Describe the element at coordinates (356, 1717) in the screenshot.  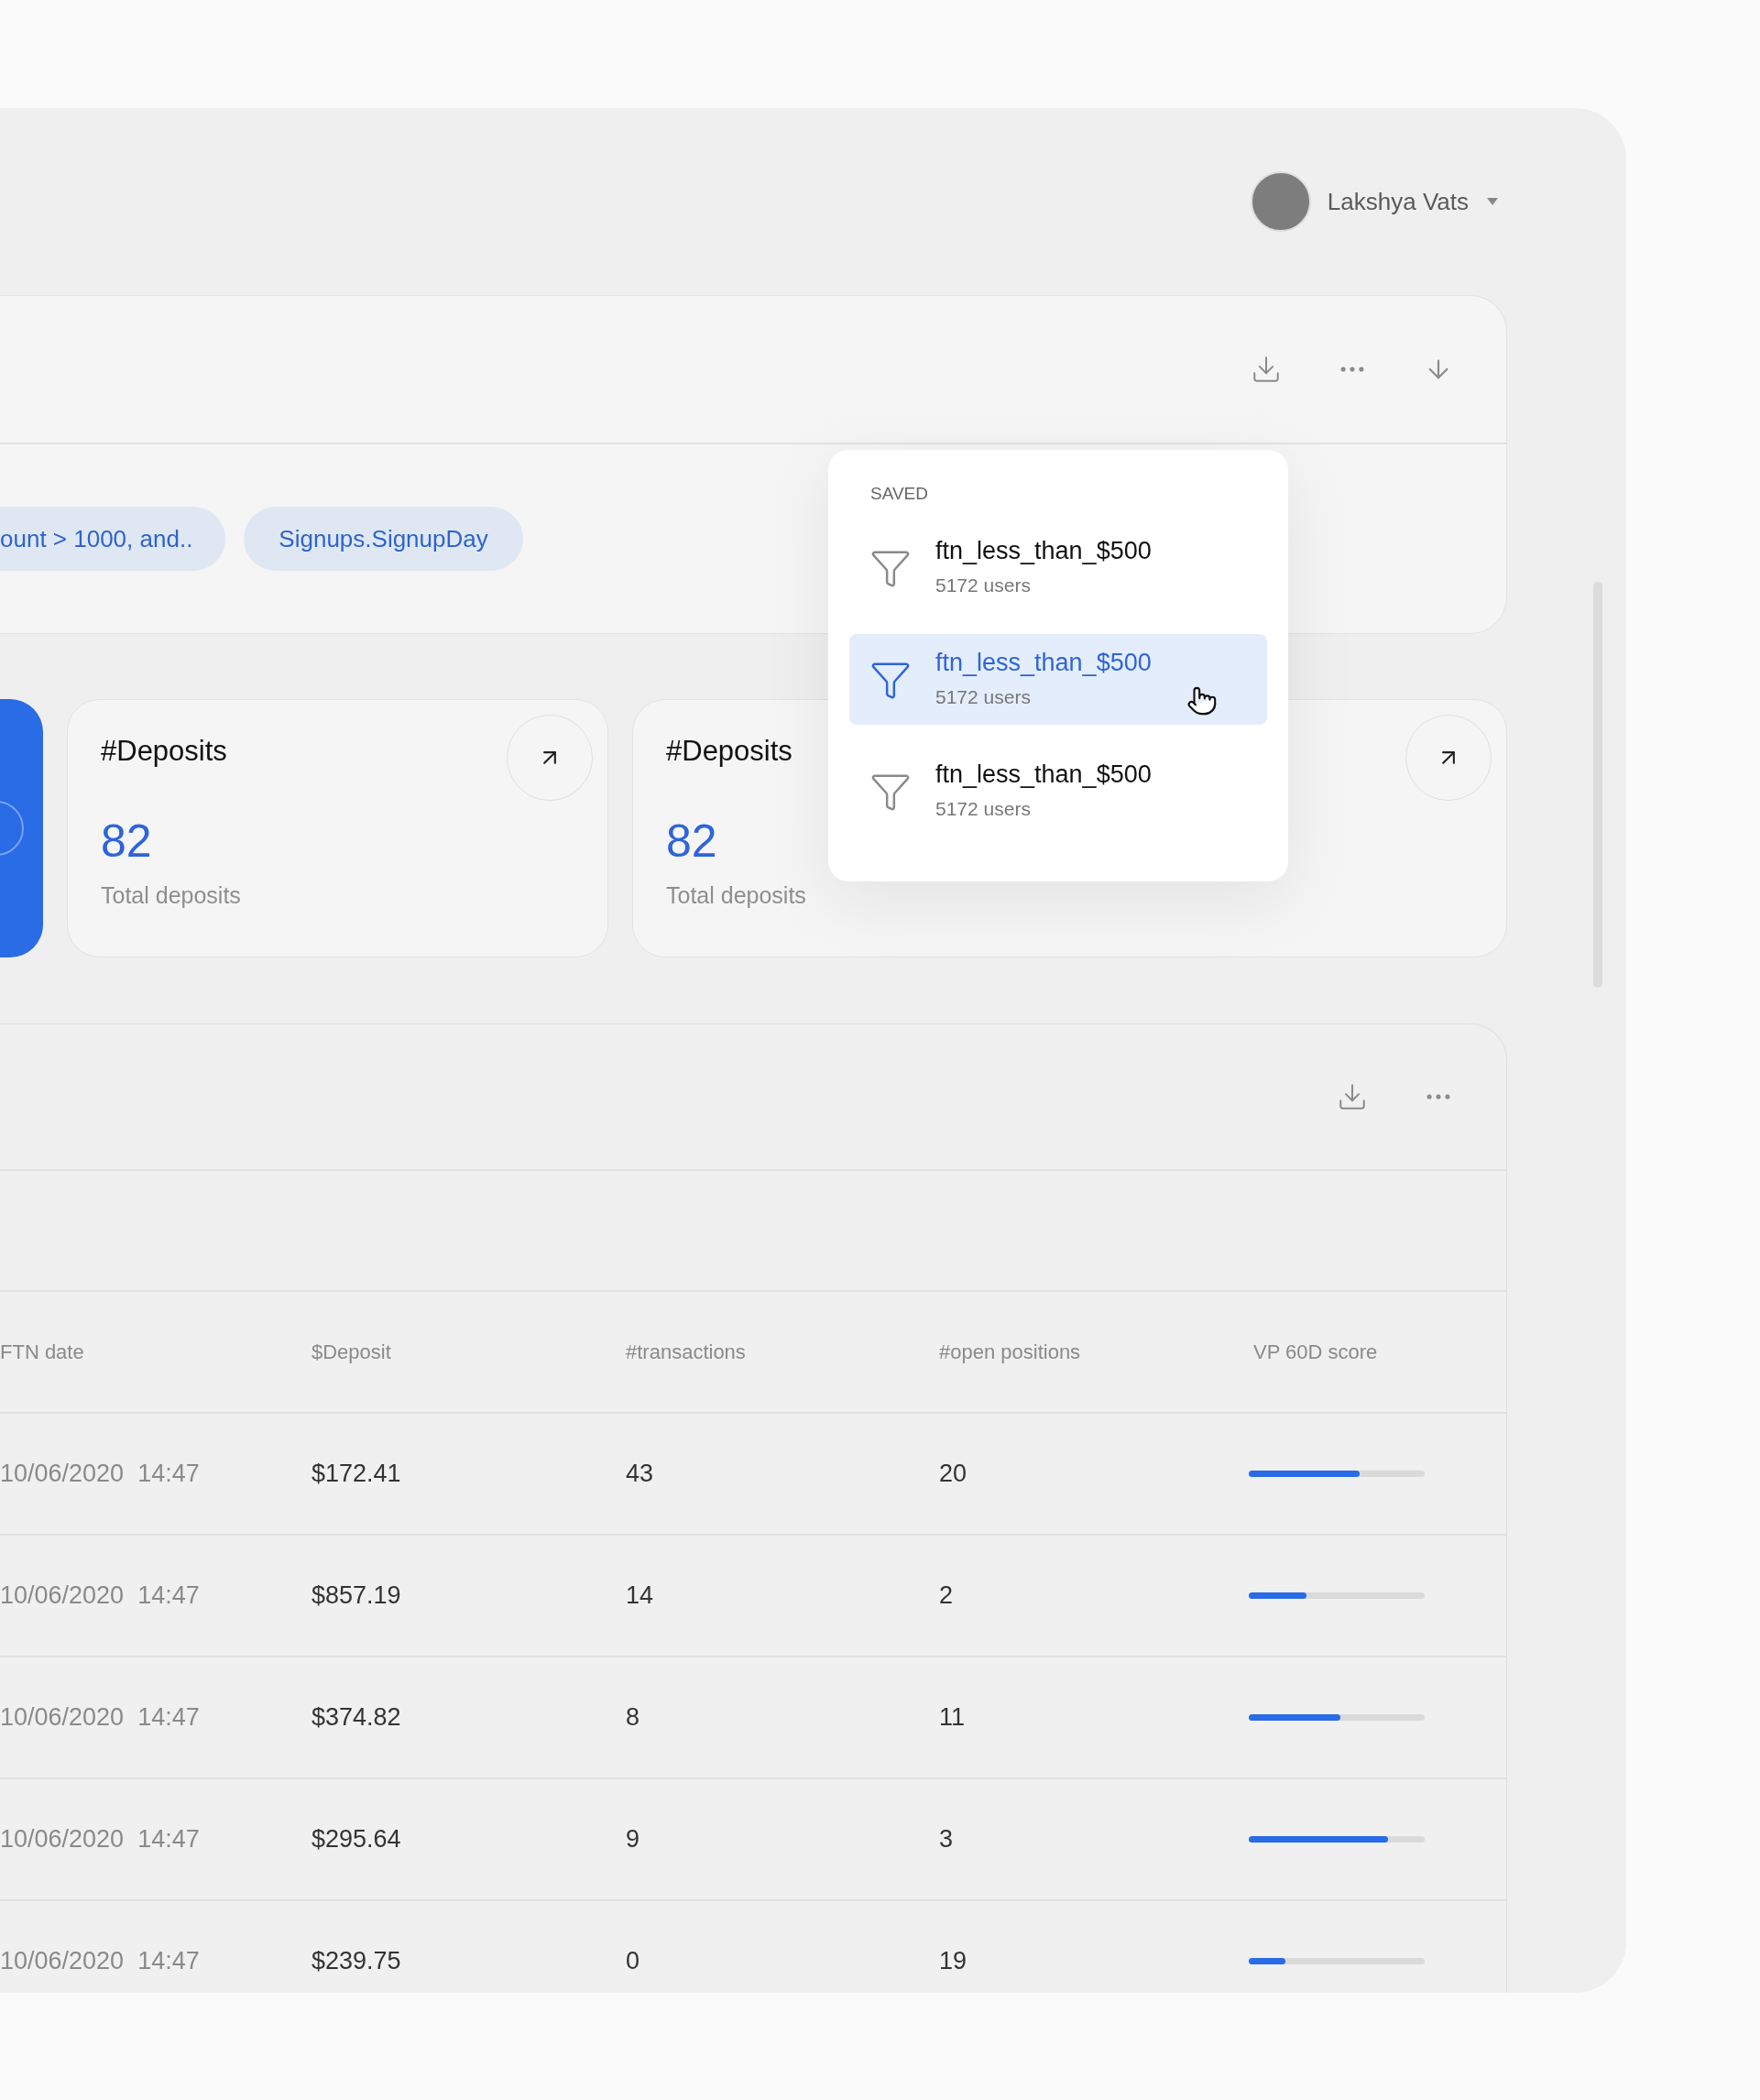
I see `table-cell: $374.82` at that location.